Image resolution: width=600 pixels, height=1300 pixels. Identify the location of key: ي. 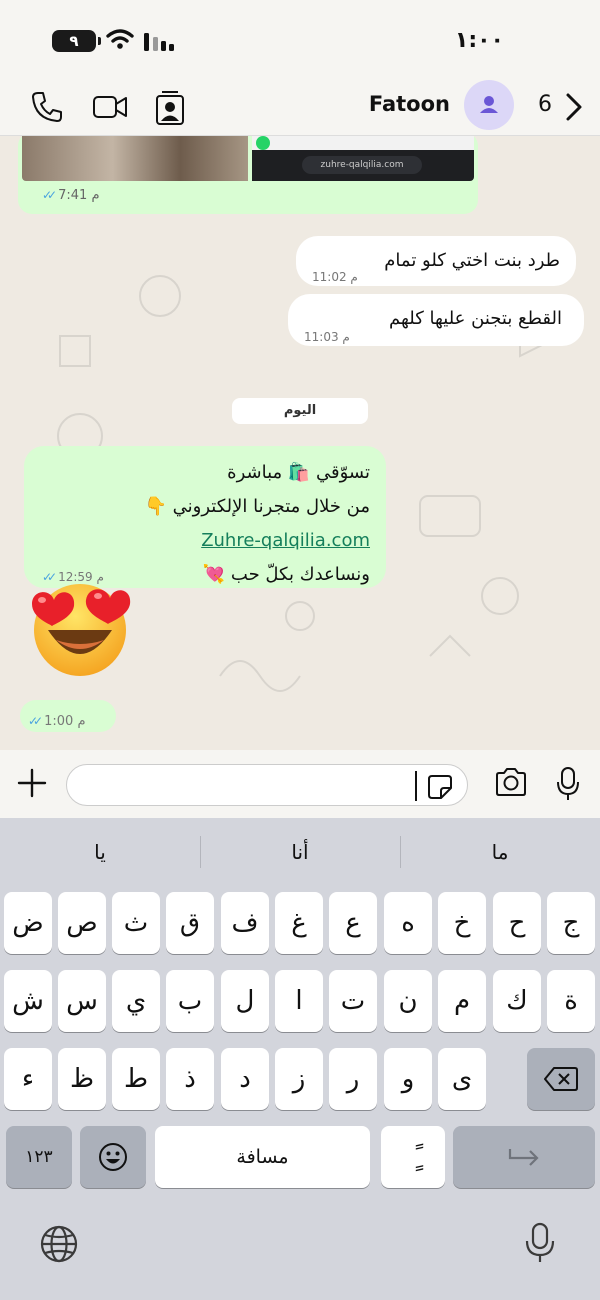
(136, 1001).